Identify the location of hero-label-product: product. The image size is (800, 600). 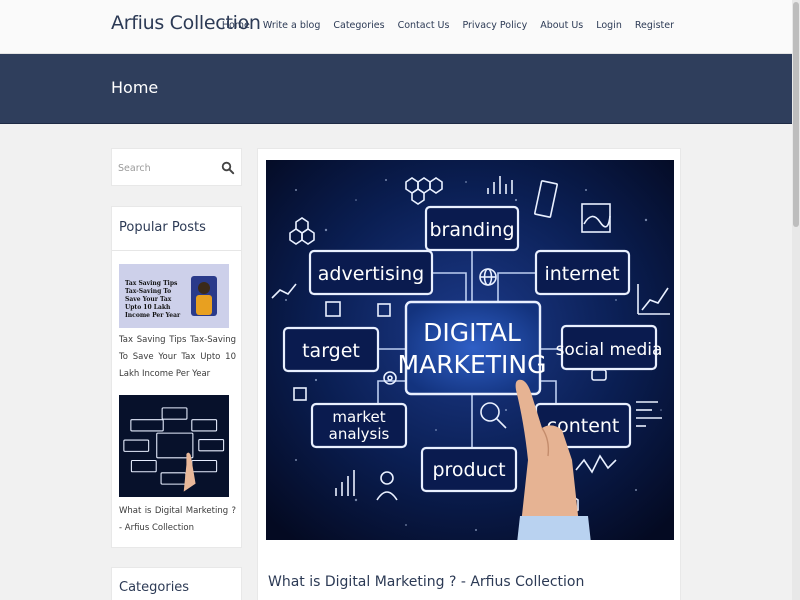
(468, 470).